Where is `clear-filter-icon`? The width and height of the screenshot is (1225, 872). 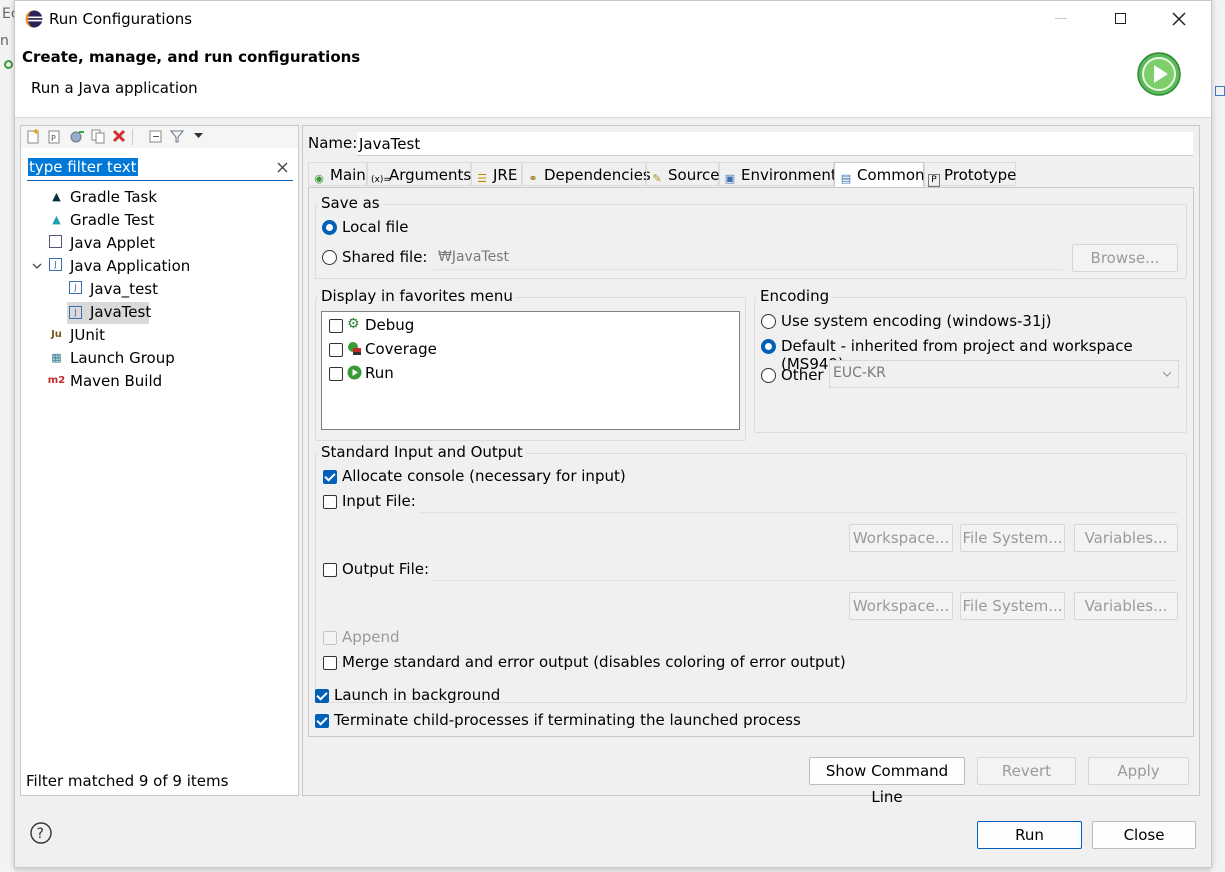
clear-filter-icon is located at coordinates (282, 167).